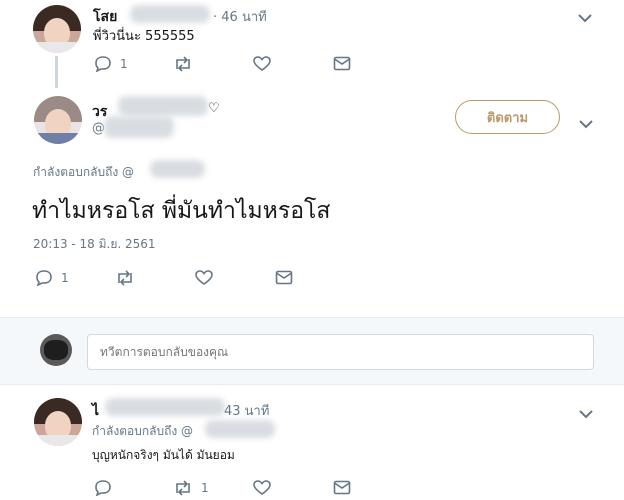  I want to click on retweet-count: 1, so click(205, 488).